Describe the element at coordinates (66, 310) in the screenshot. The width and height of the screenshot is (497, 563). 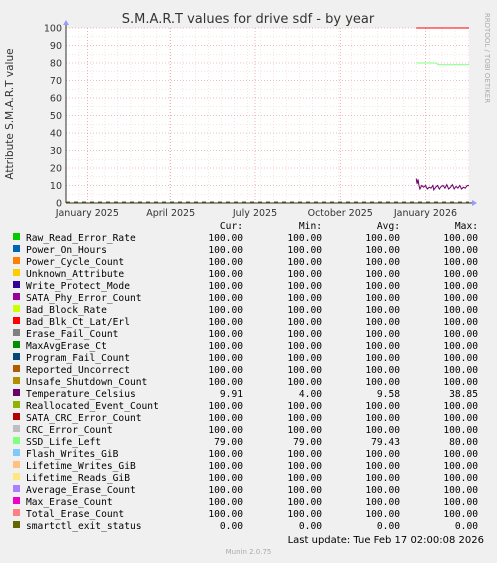
I see `legend-name: Bad_Block_Rate` at that location.